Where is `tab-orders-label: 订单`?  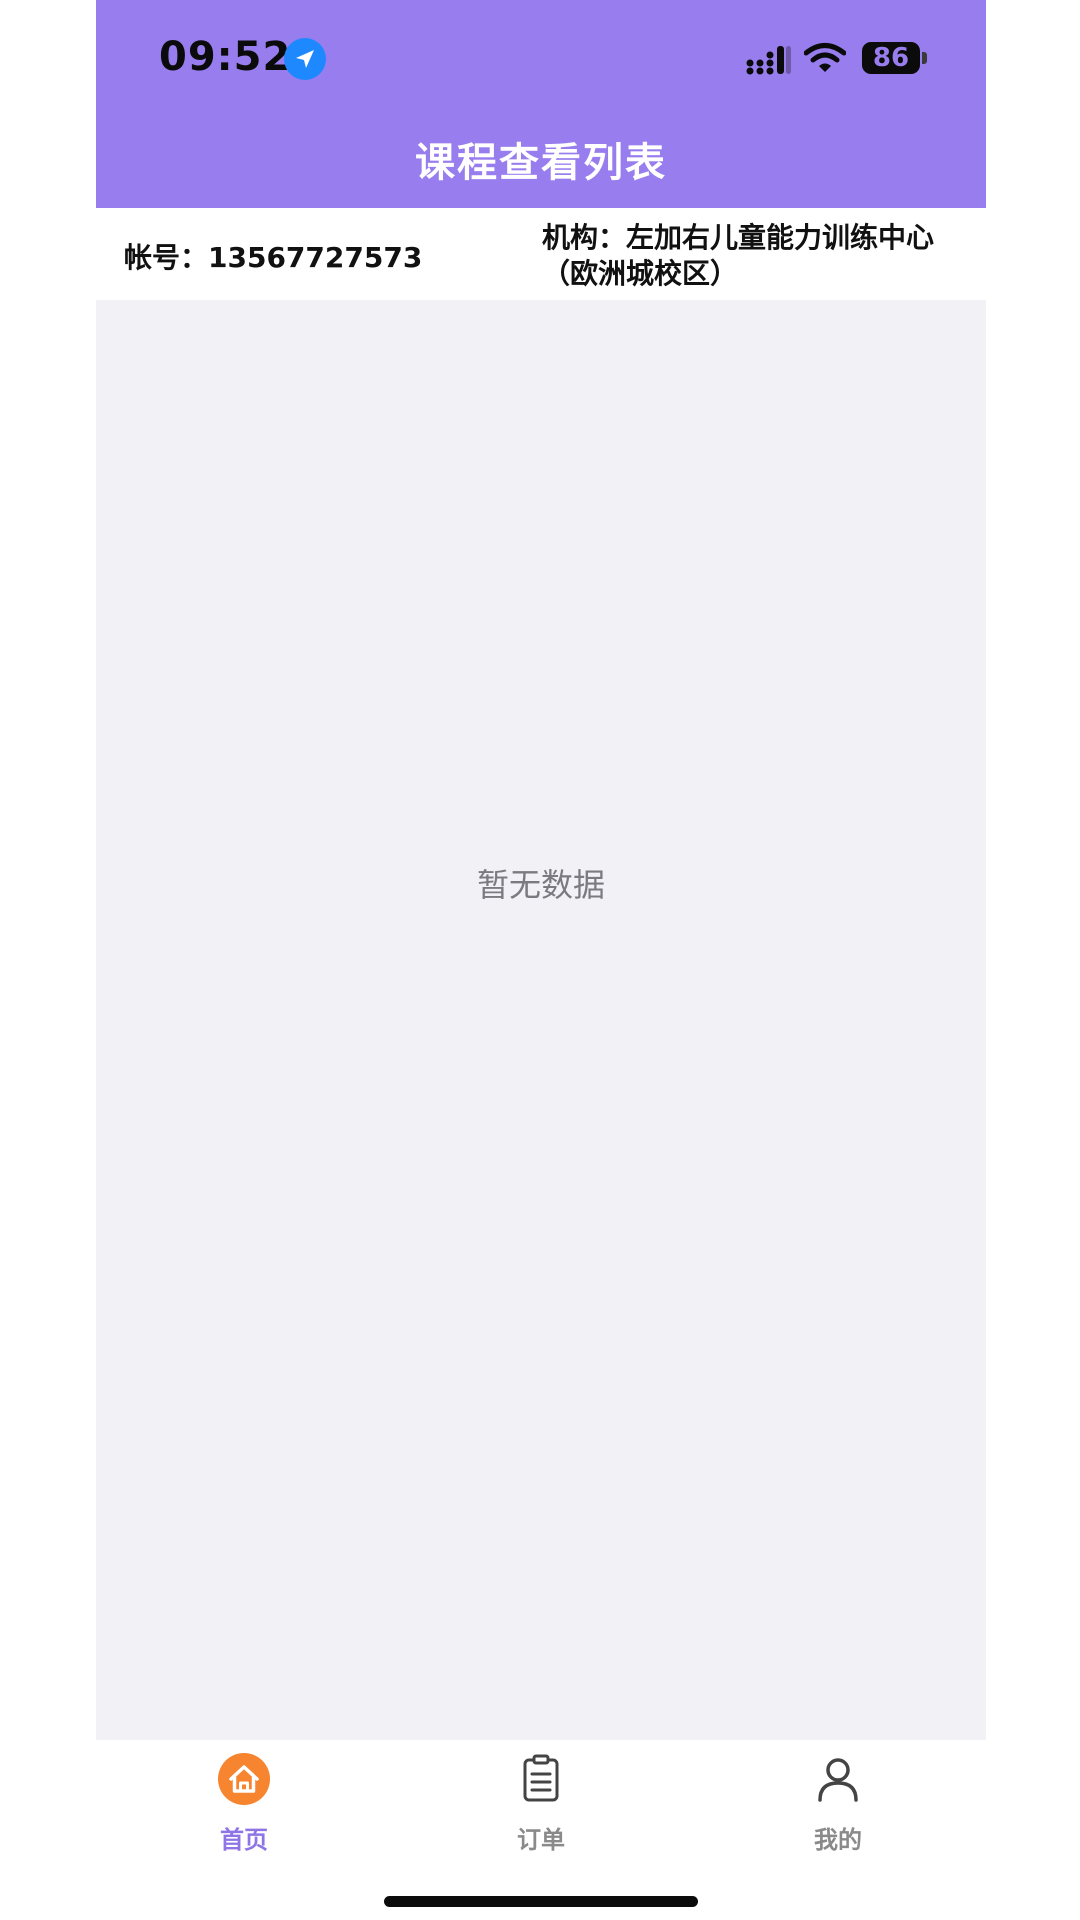 tab-orders-label: 订单 is located at coordinates (541, 1840).